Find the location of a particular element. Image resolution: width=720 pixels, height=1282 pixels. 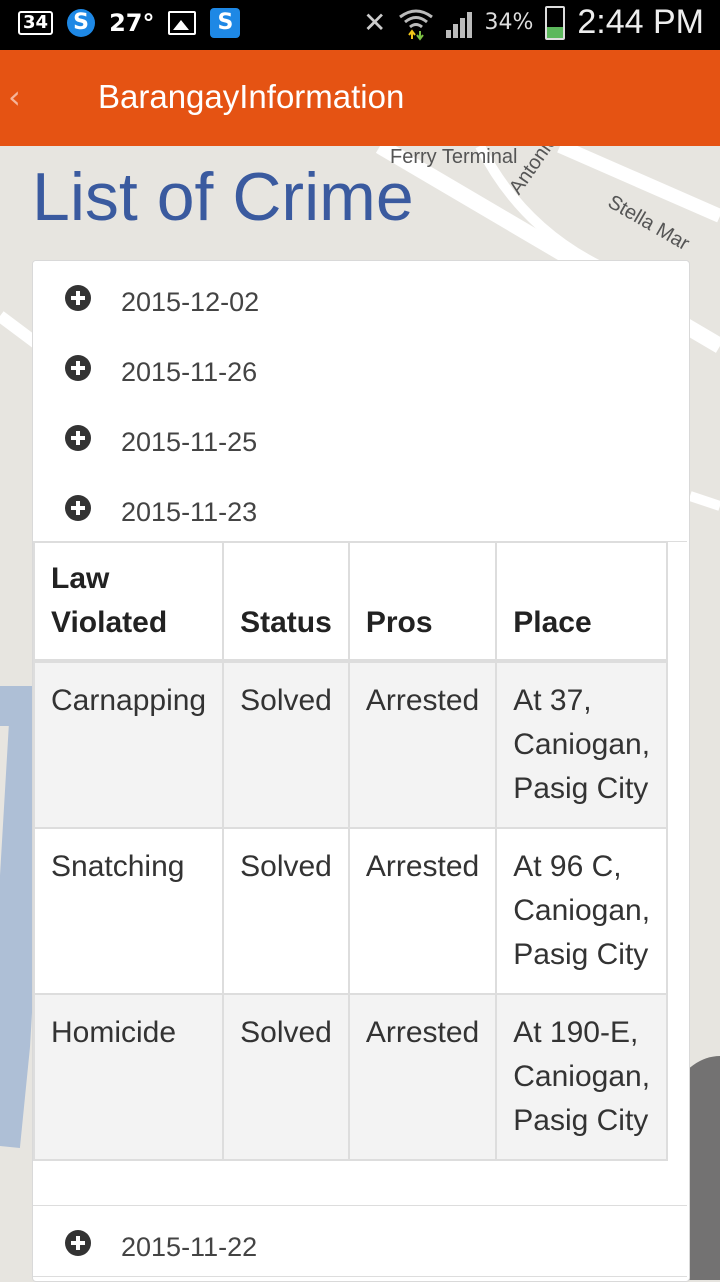

cell-place: At 190-E, Caniogan, Pasig City is located at coordinates (582, 1077).